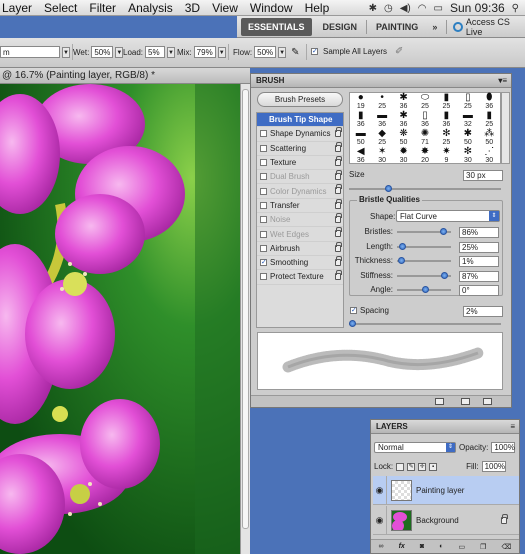 Image resolution: width=525 pixels, height=554 pixels. I want to click on sample-all-layers-control: ✓ Sample All Layers ✐, so click(357, 51).